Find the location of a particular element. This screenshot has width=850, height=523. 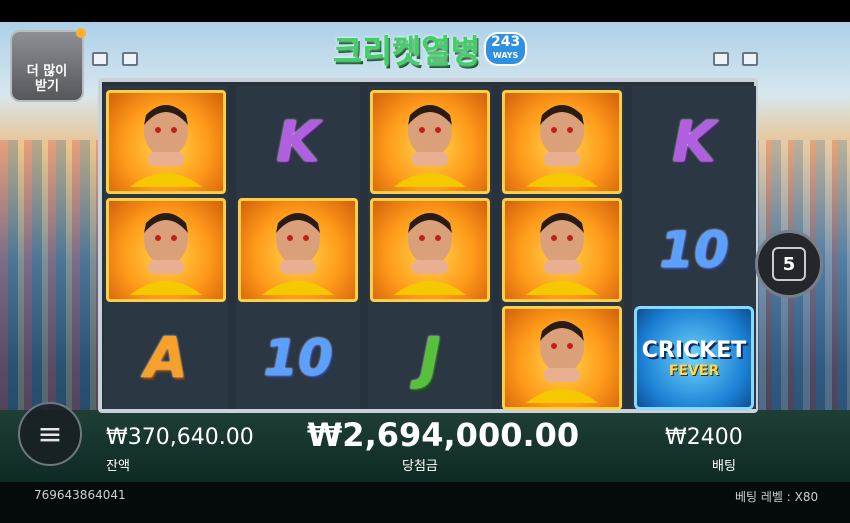

win-label: 당첨금 is located at coordinates (420, 466).